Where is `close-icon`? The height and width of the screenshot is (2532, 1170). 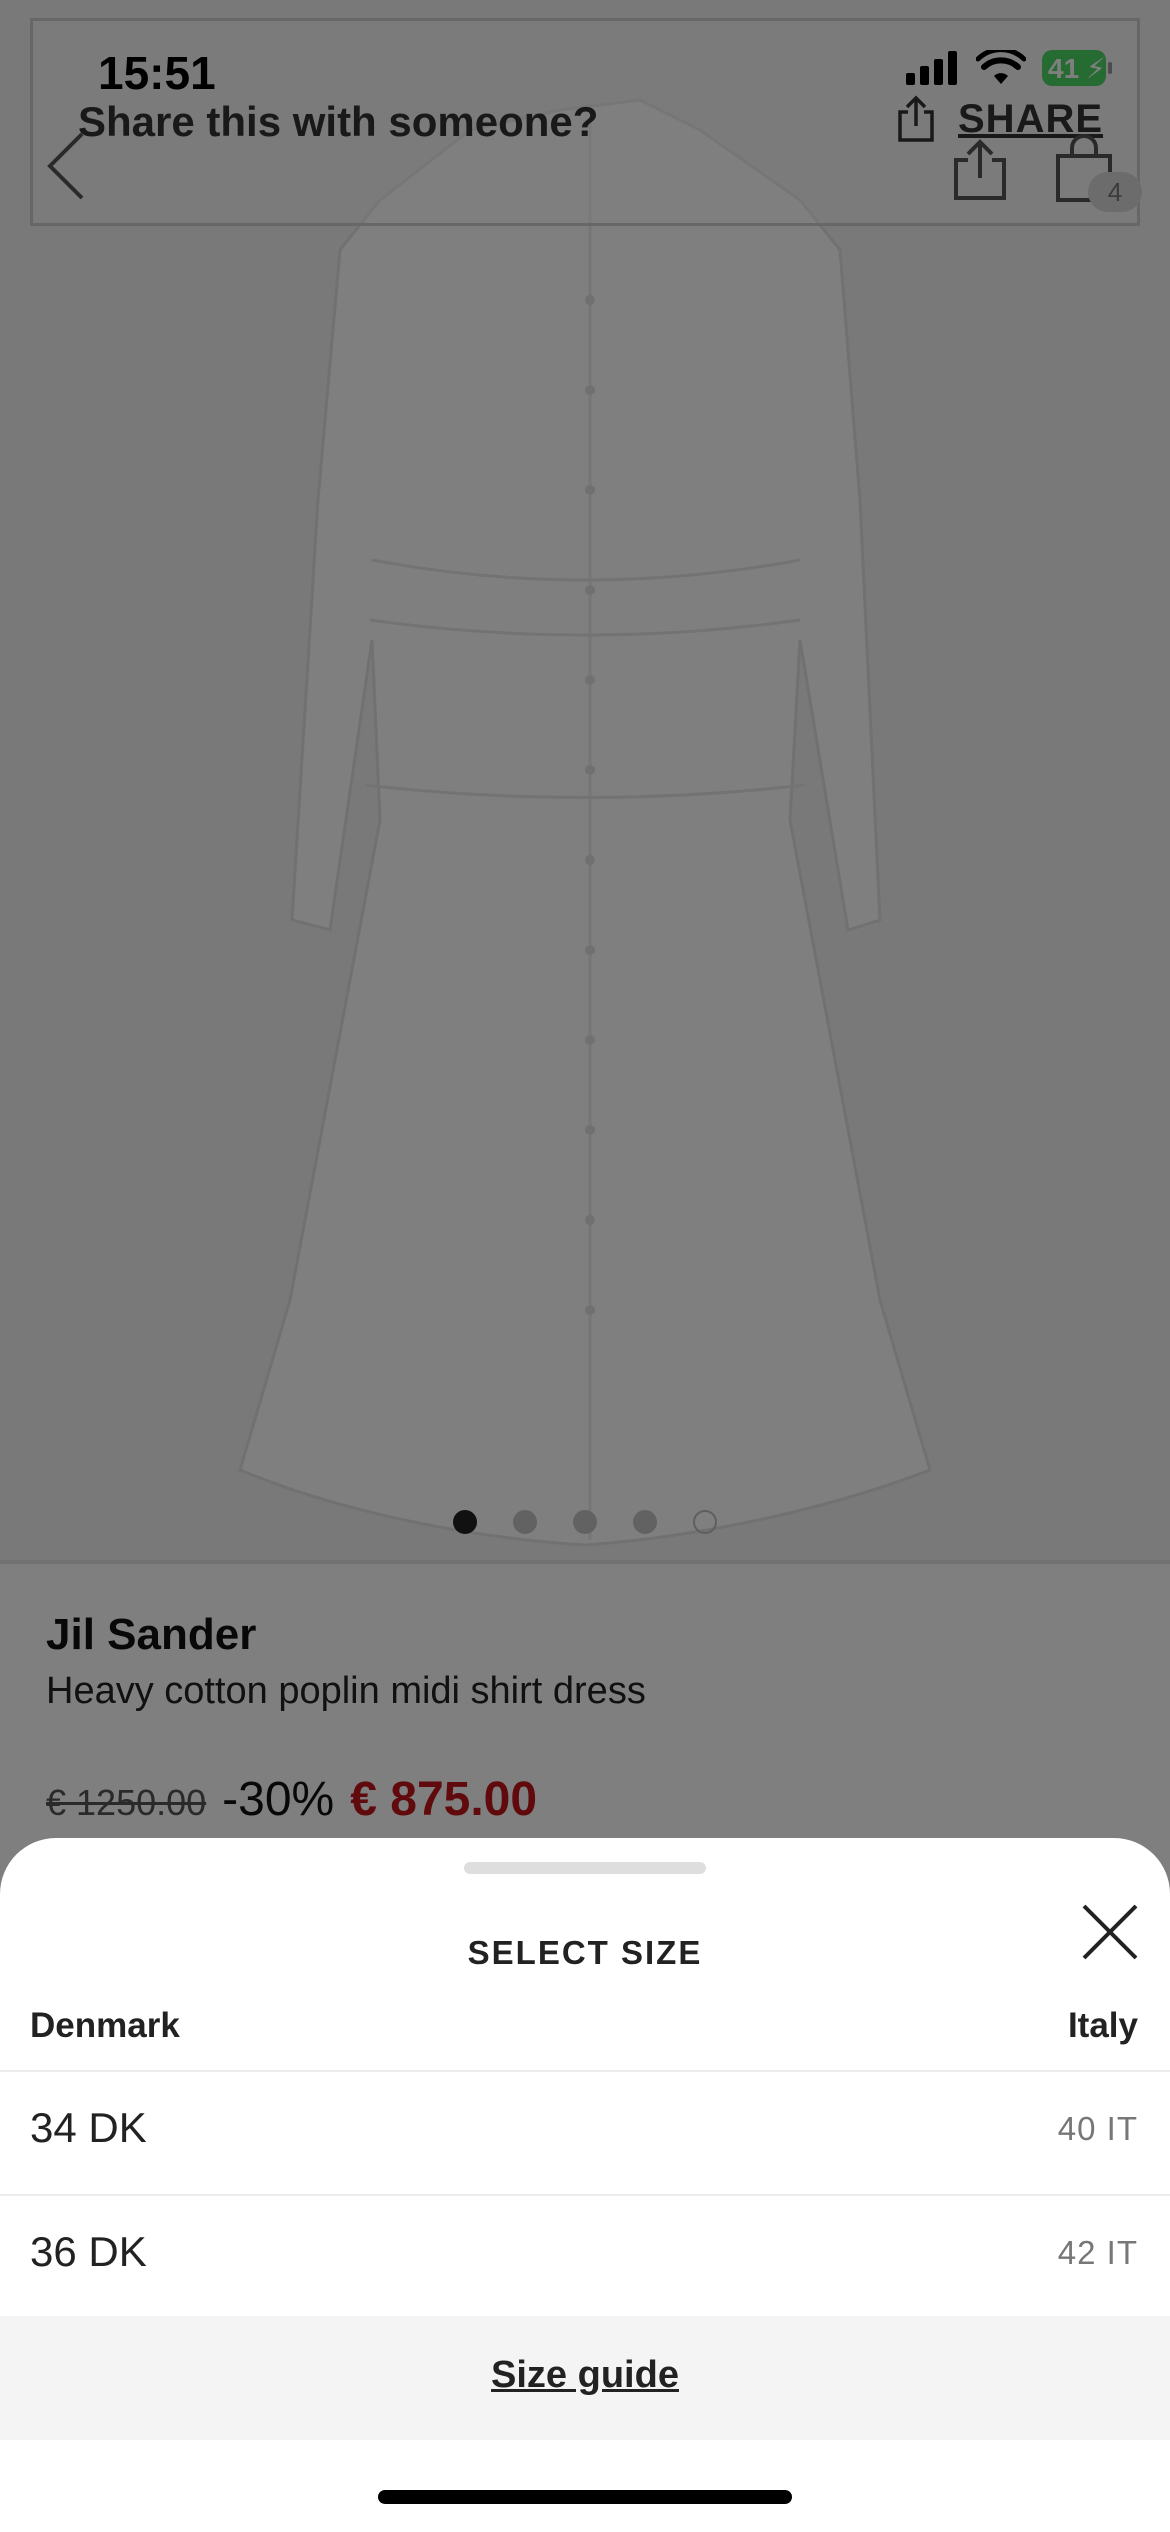 close-icon is located at coordinates (1110, 1932).